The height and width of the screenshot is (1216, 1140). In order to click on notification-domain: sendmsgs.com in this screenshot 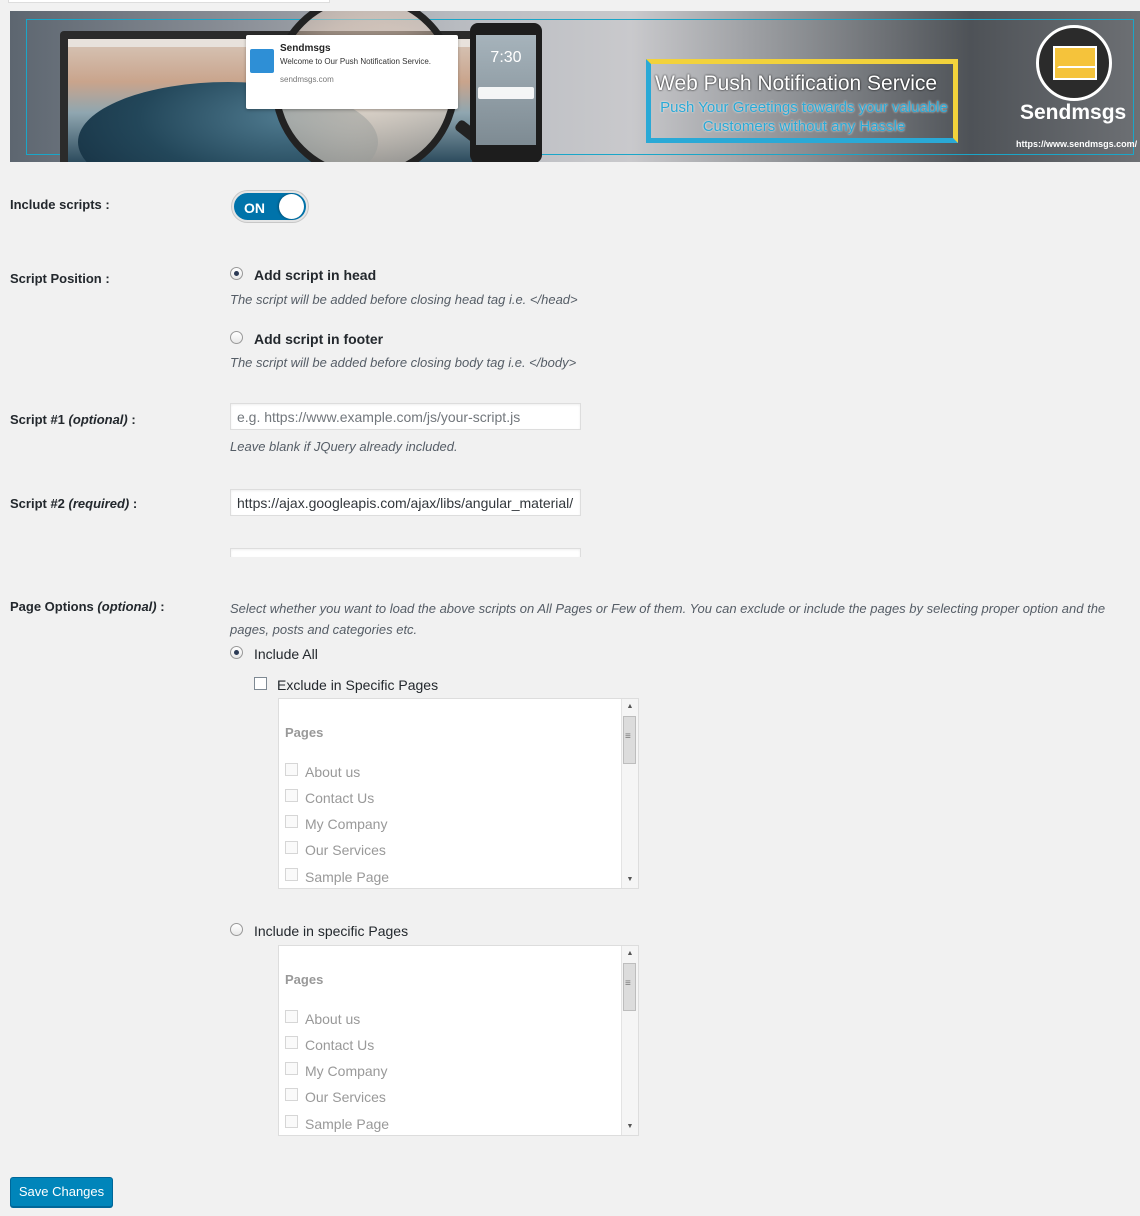, I will do `click(307, 79)`.